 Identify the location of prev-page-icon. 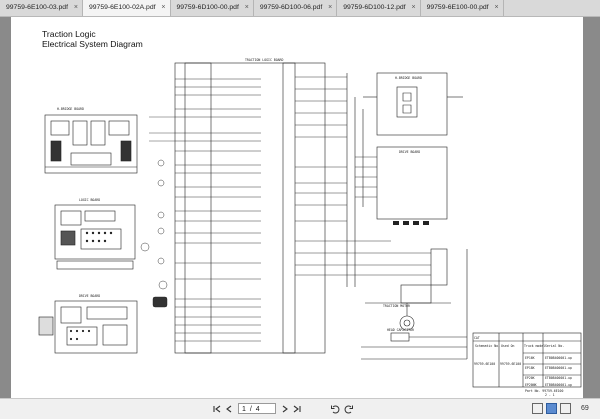
(229, 409).